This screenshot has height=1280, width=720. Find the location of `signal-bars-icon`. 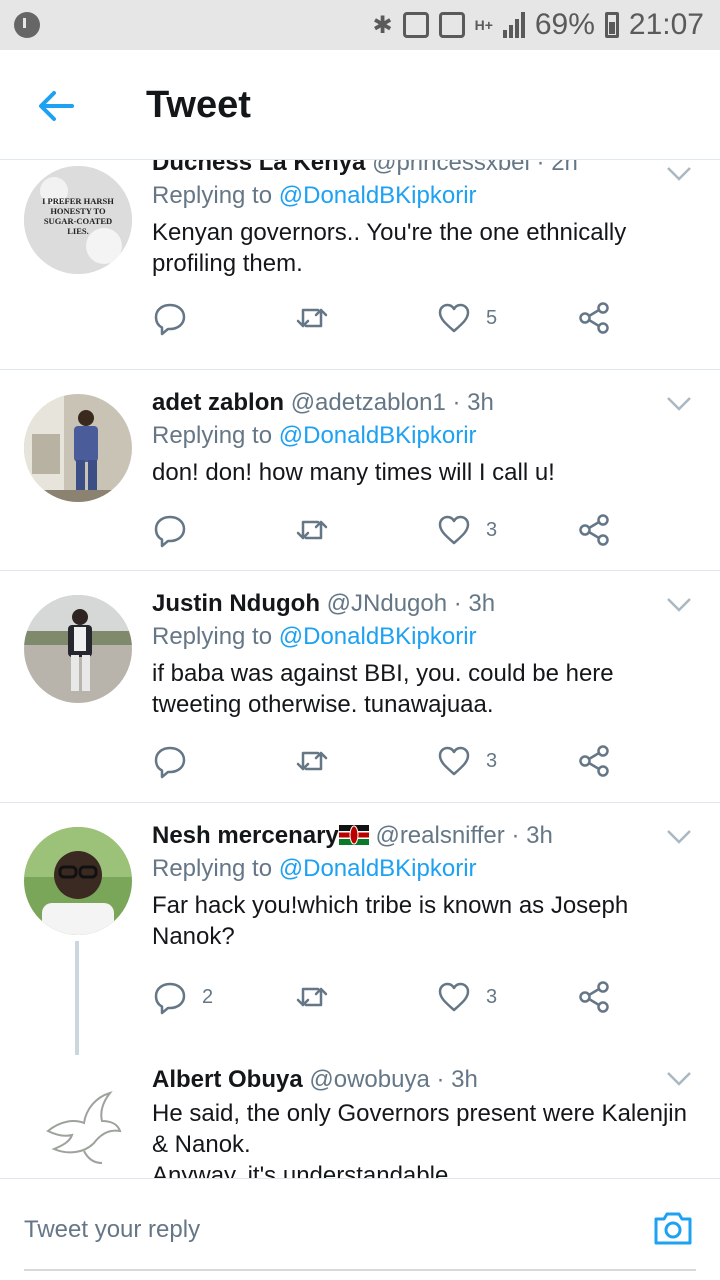

signal-bars-icon is located at coordinates (513, 25).